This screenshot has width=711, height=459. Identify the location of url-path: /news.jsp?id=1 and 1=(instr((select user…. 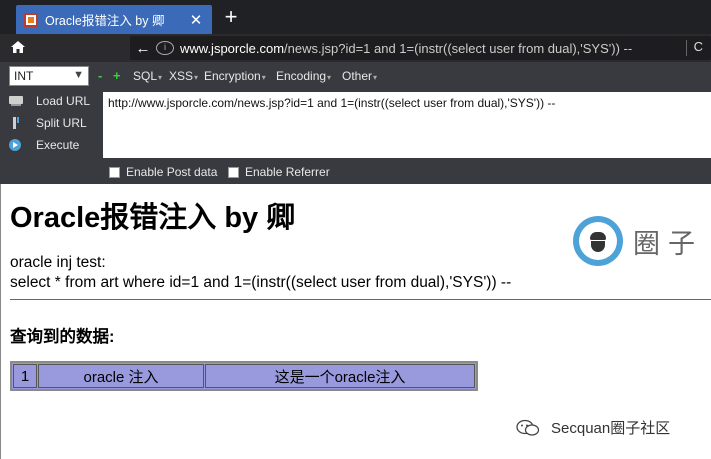
(458, 48).